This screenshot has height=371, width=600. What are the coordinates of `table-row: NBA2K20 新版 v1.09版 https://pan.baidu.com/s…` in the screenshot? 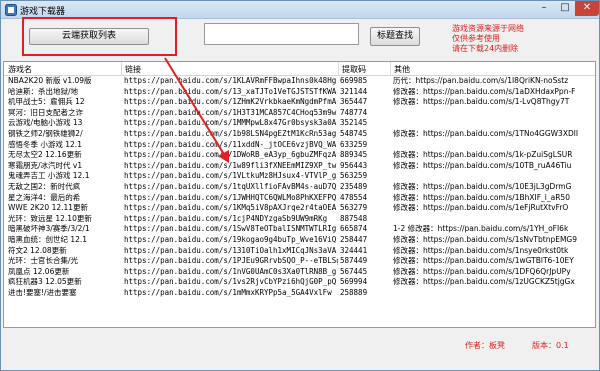 It's located at (299, 81).